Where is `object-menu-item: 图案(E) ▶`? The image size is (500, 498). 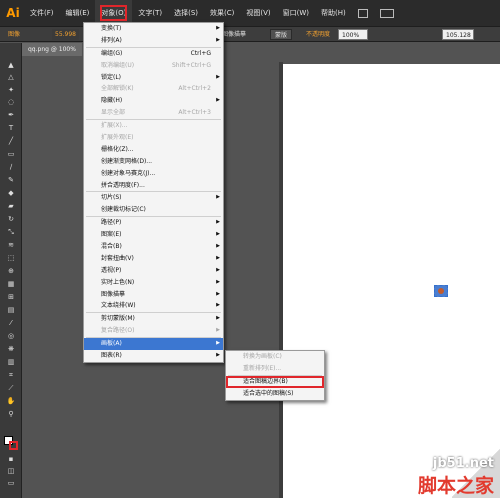 object-menu-item: 图案(E) ▶ is located at coordinates (153, 235).